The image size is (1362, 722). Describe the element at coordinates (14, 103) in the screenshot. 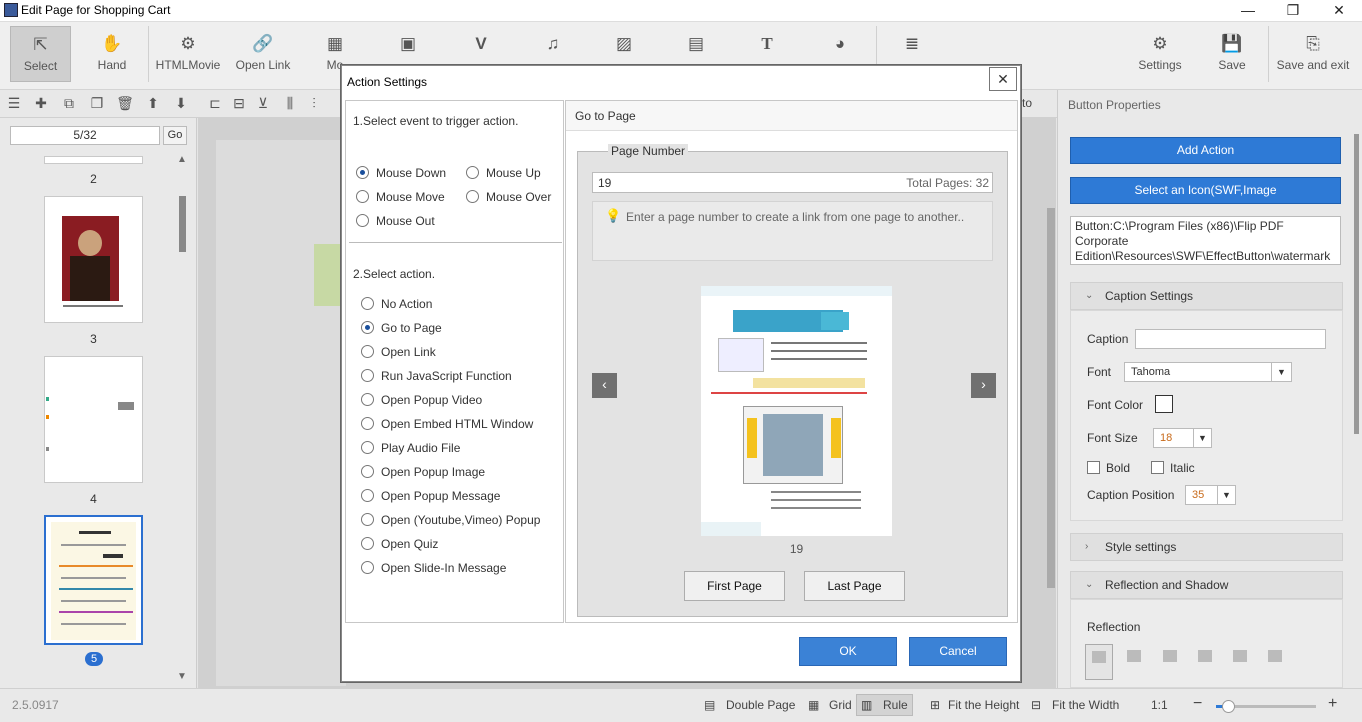

I see `list-view-icon: ☰` at that location.